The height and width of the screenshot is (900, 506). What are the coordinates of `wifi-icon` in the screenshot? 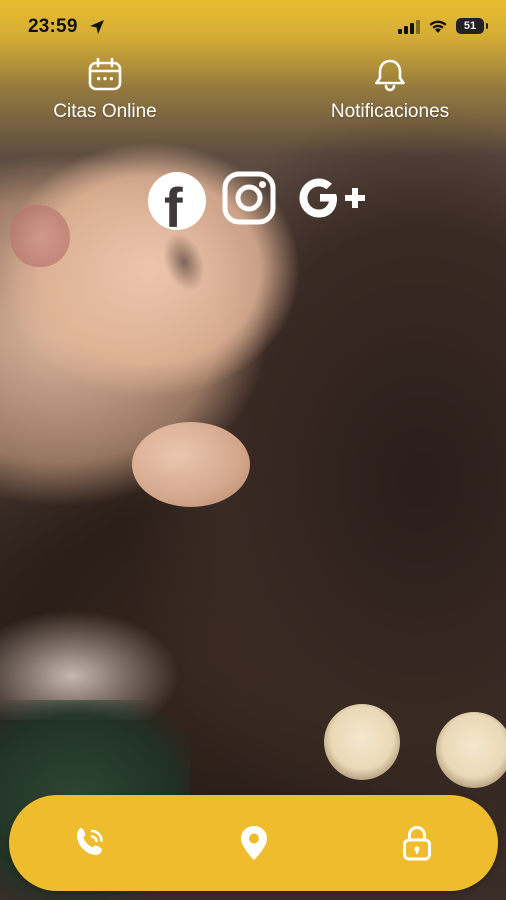 It's located at (438, 26).